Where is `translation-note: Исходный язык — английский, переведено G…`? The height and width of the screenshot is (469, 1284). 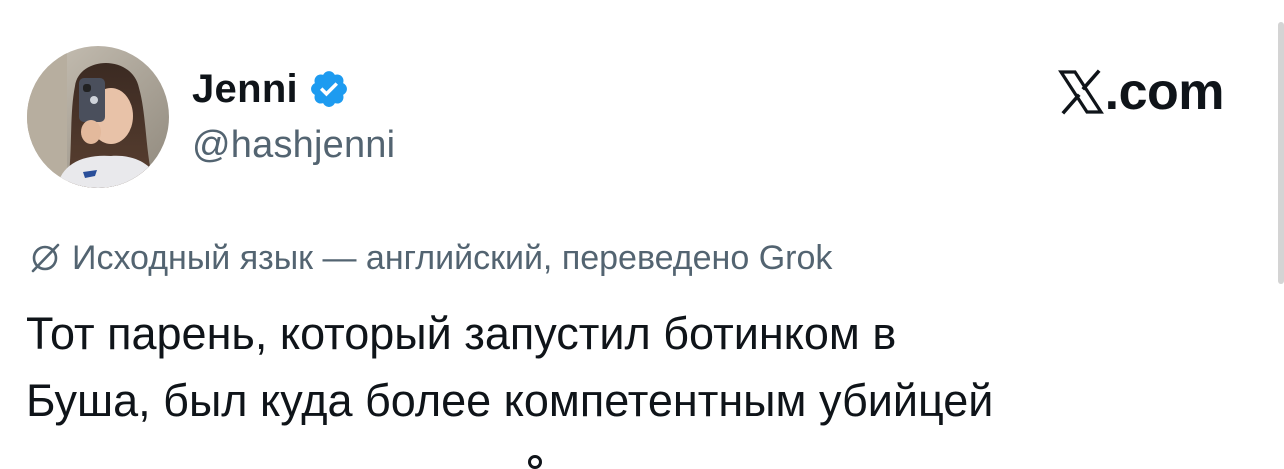 translation-note: Исходный язык — английский, переведено G… is located at coordinates (430, 258).